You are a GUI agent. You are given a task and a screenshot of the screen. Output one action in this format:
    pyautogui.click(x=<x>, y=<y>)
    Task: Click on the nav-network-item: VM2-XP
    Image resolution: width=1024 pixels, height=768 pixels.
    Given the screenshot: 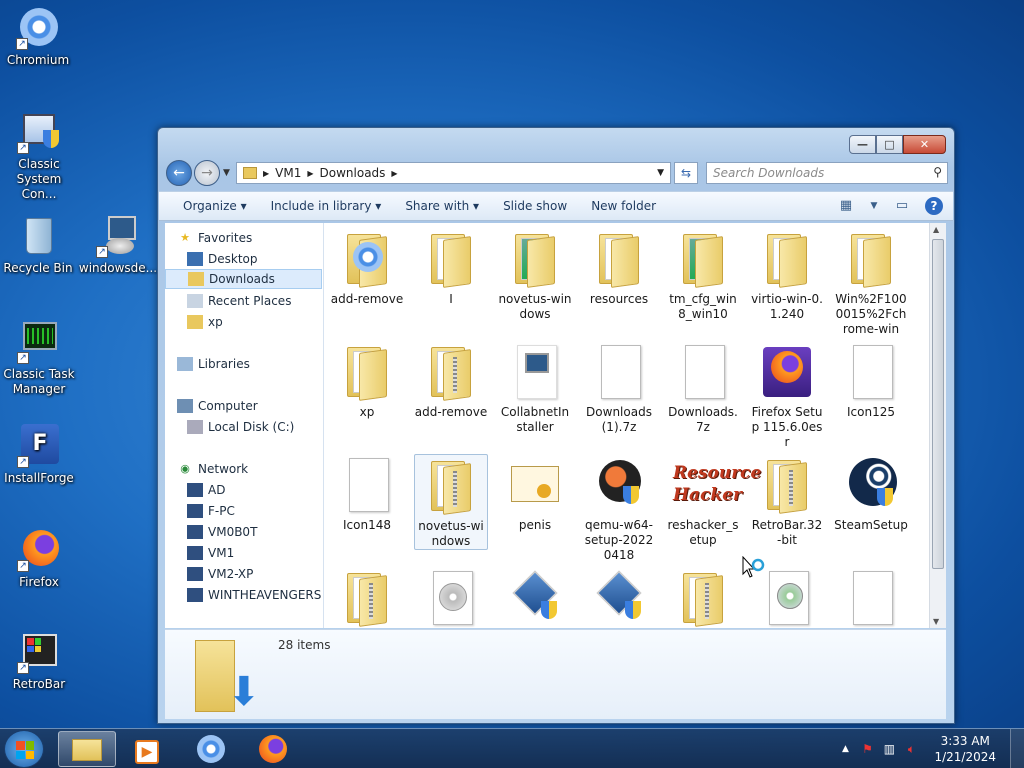 What is the action you would take?
    pyautogui.click(x=255, y=574)
    